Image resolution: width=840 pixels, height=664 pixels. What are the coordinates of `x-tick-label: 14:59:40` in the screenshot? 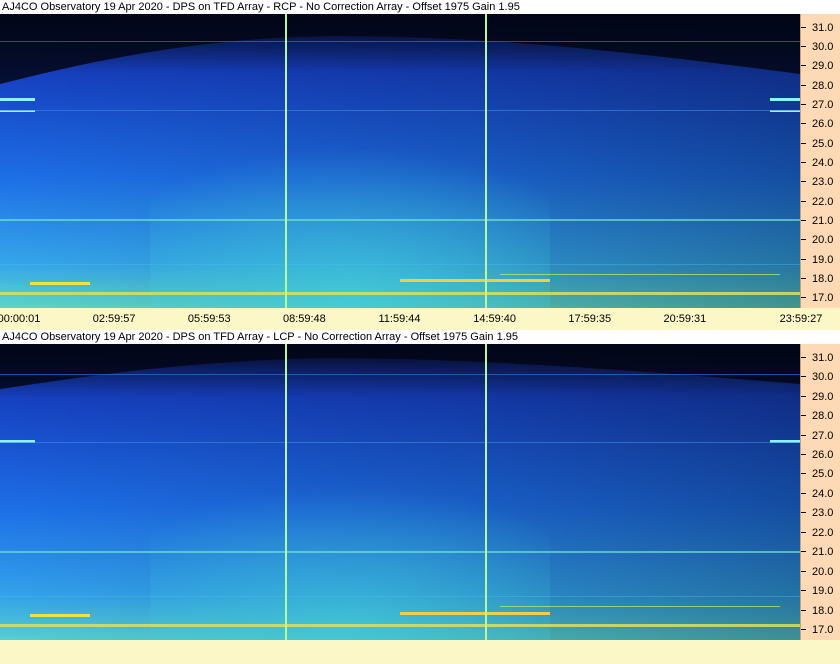 It's located at (495, 319).